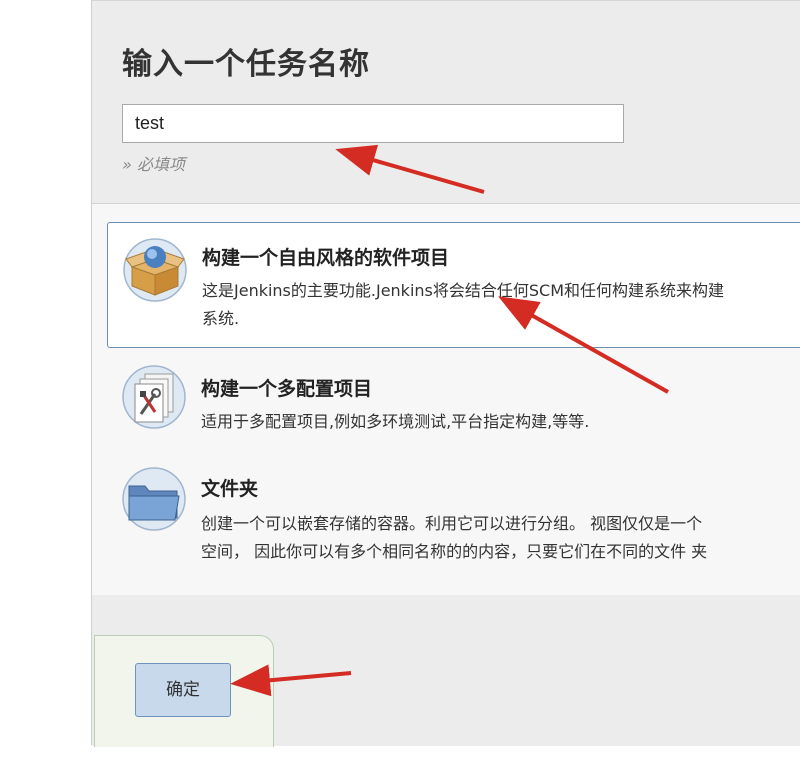 Image resolution: width=800 pixels, height=766 pixels. I want to click on arrow-to-input, so click(410, 169).